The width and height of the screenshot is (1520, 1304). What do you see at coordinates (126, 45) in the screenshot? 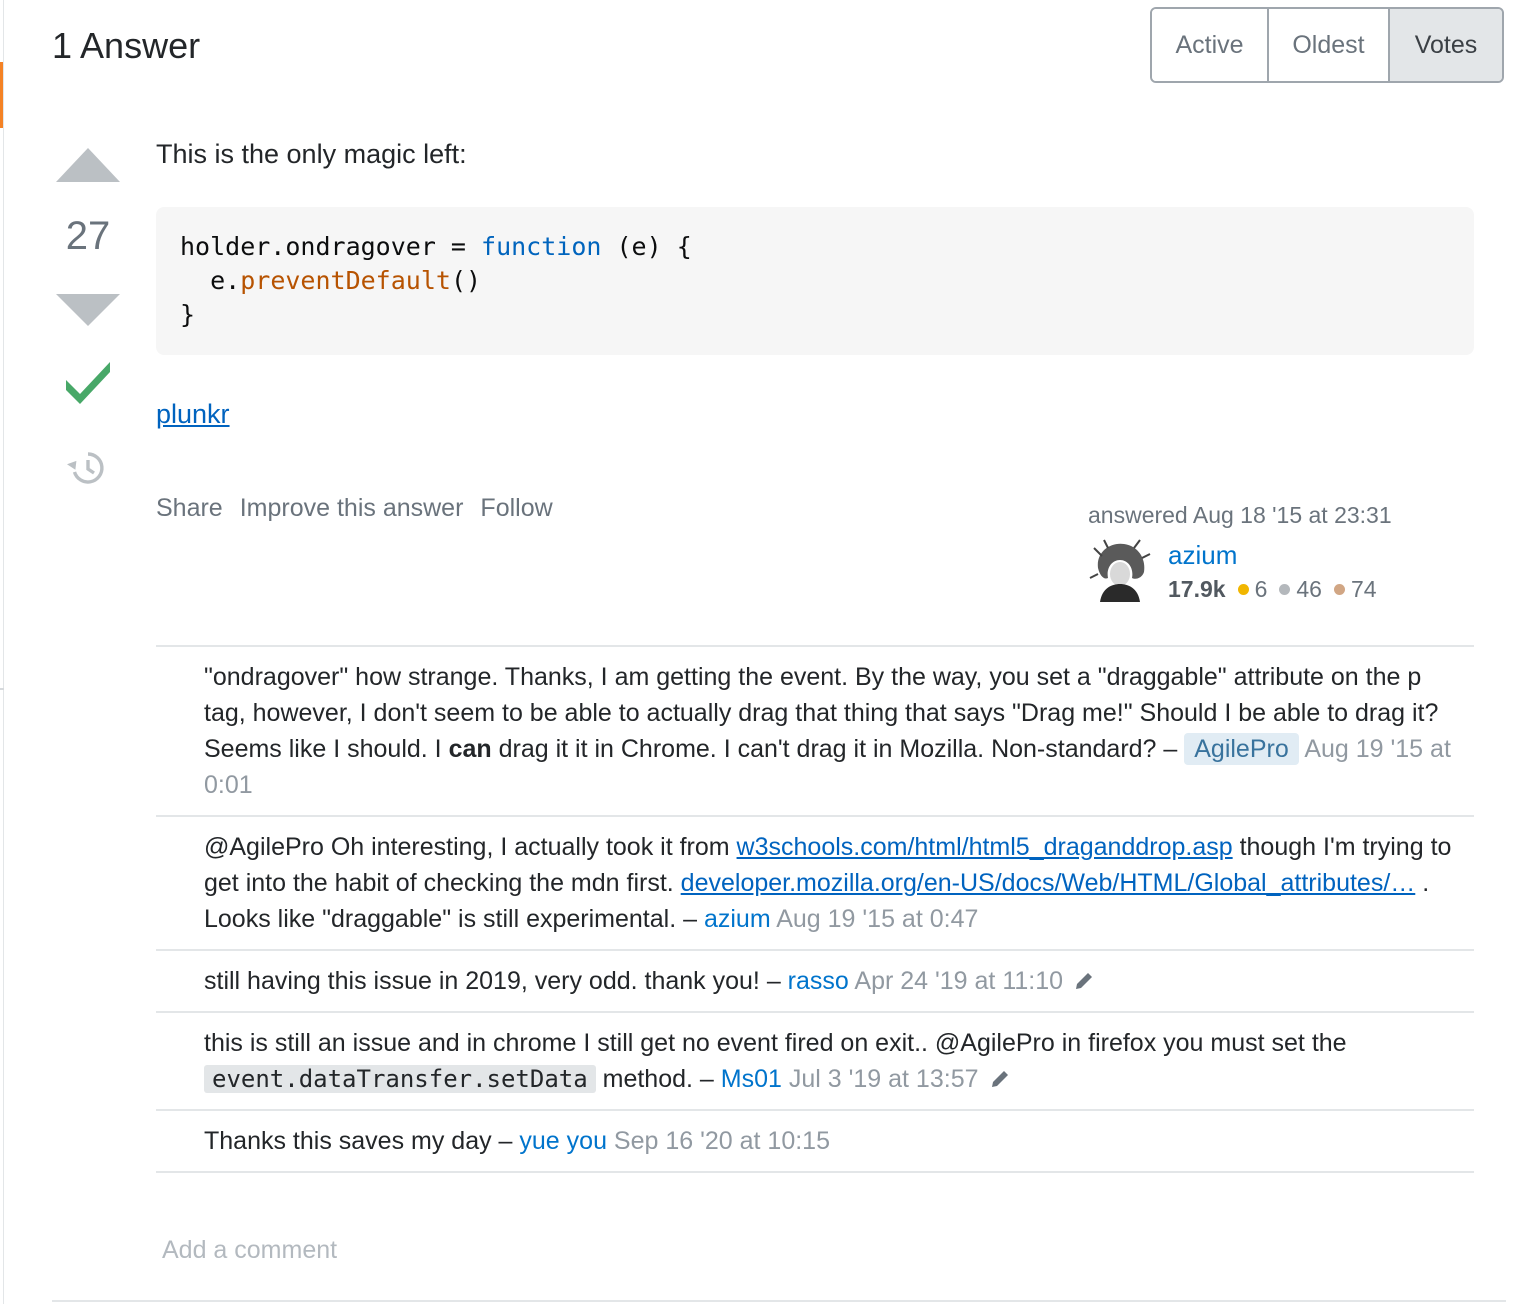
I see `answers-count-title: 1 Answer` at bounding box center [126, 45].